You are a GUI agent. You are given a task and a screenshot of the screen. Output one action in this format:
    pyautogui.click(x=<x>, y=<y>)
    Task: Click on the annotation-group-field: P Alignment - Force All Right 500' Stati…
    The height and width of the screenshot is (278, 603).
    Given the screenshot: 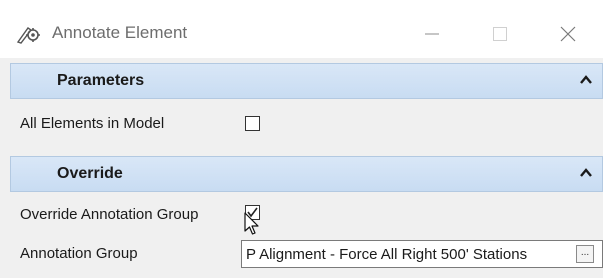 What is the action you would take?
    pyautogui.click(x=422, y=254)
    